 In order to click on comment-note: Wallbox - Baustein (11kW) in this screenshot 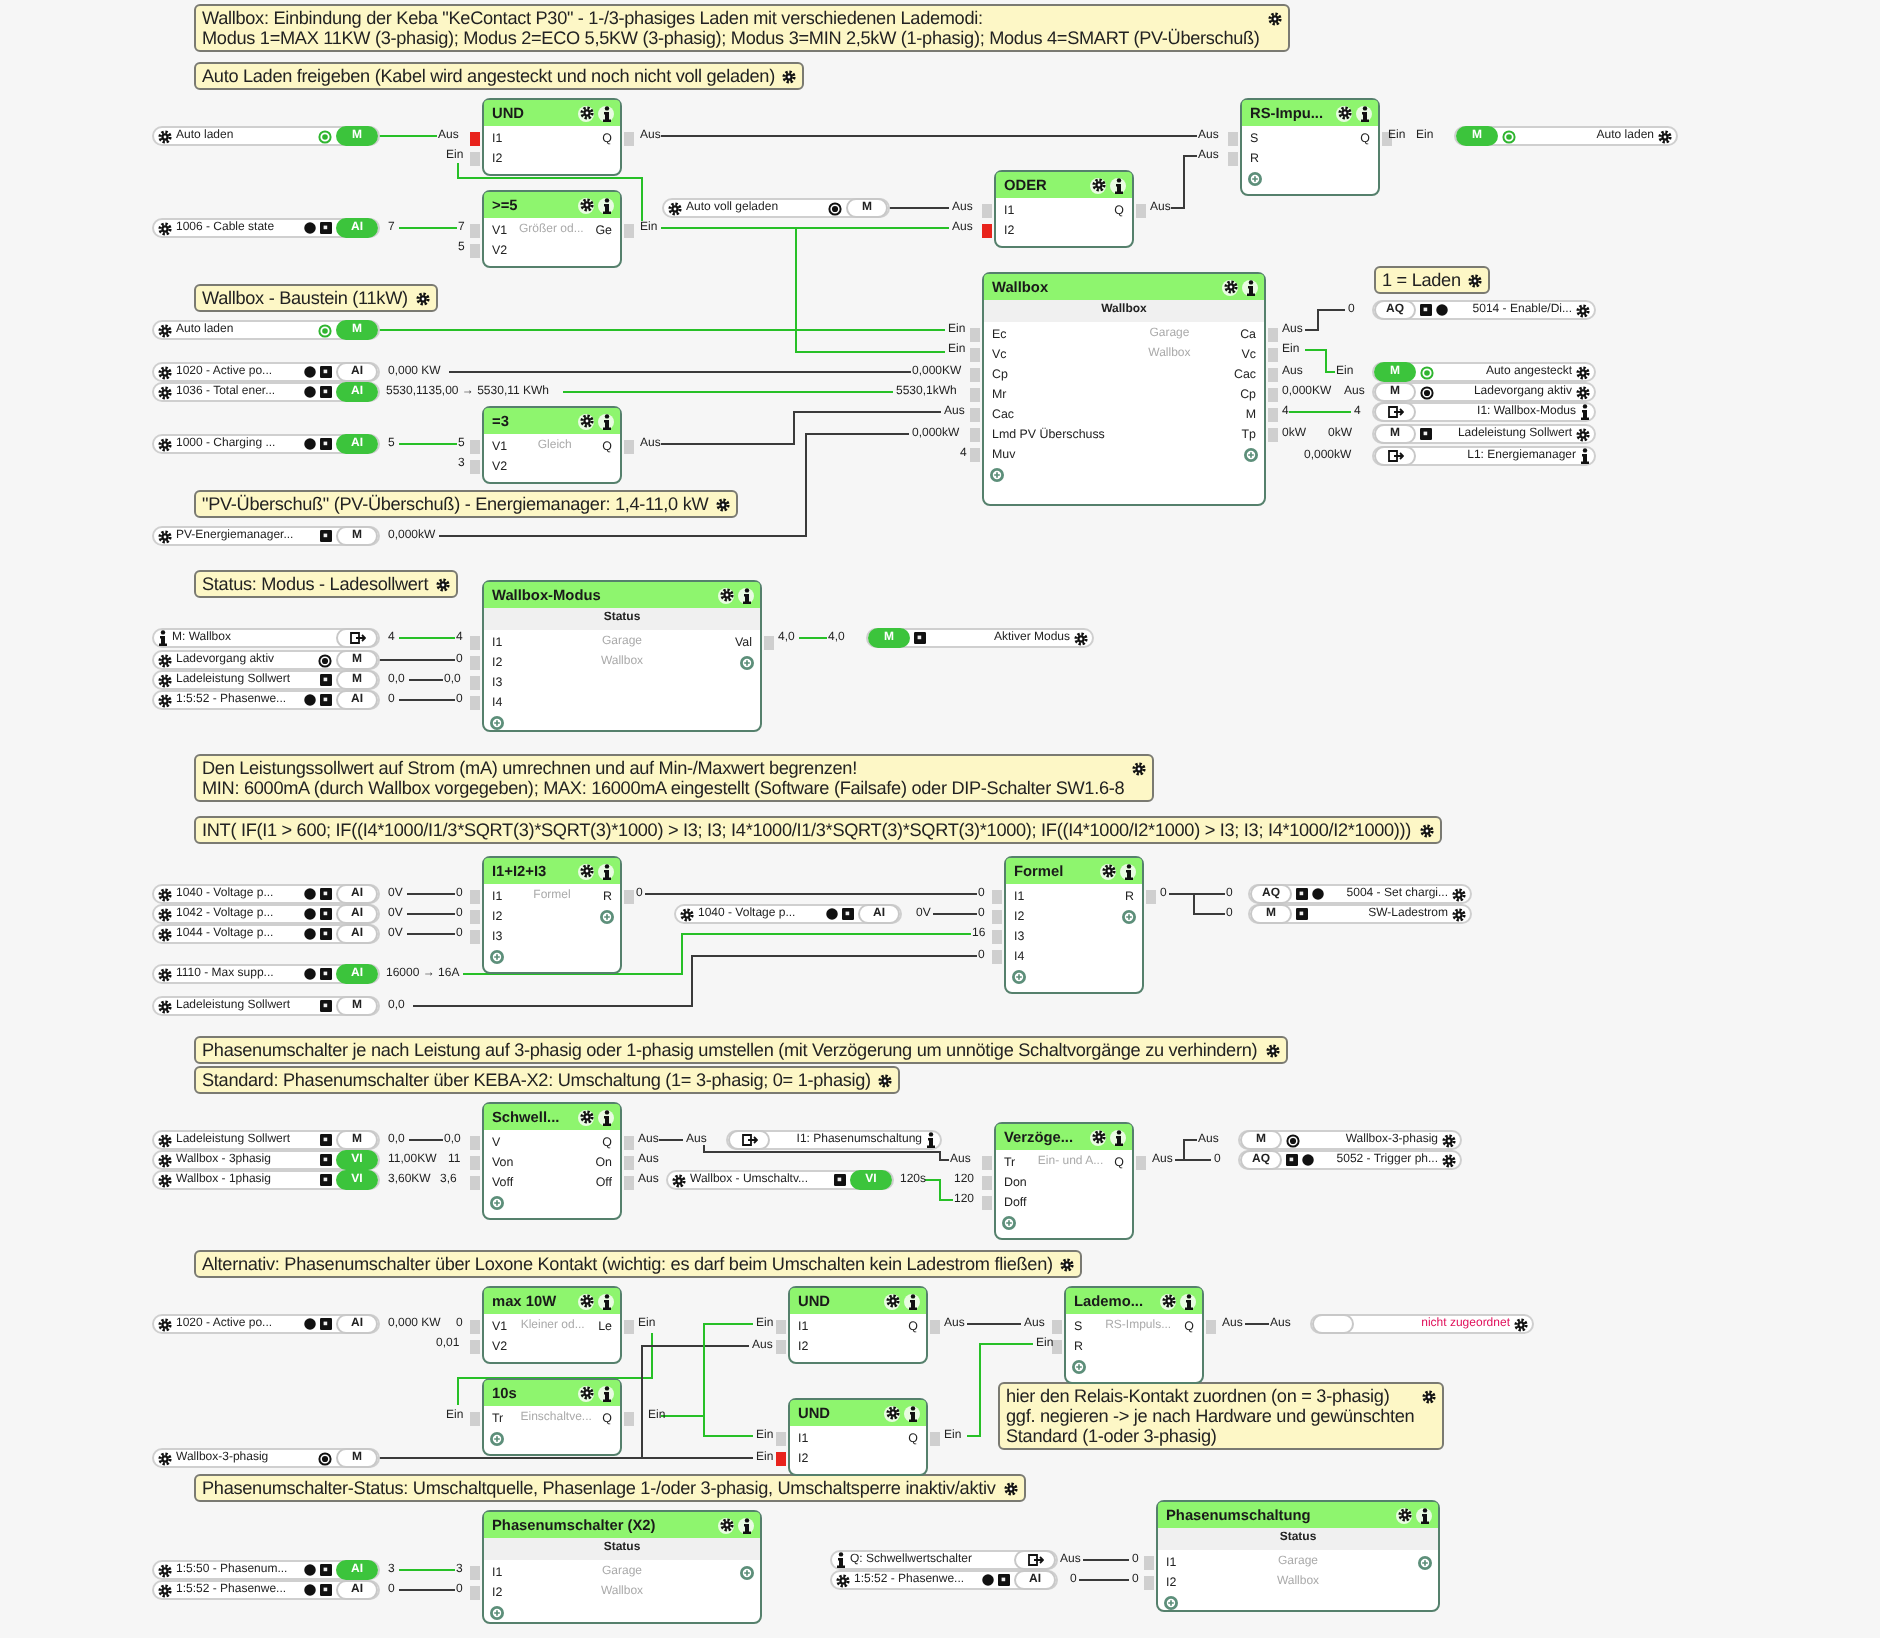, I will do `click(316, 298)`.